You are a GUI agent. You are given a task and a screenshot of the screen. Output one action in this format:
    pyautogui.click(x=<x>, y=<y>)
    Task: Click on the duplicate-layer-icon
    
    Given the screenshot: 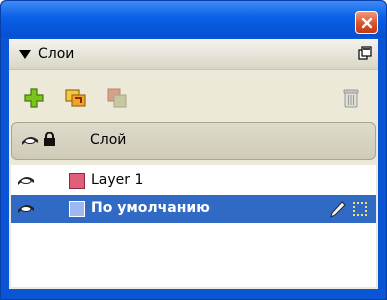 What is the action you would take?
    pyautogui.click(x=117, y=98)
    